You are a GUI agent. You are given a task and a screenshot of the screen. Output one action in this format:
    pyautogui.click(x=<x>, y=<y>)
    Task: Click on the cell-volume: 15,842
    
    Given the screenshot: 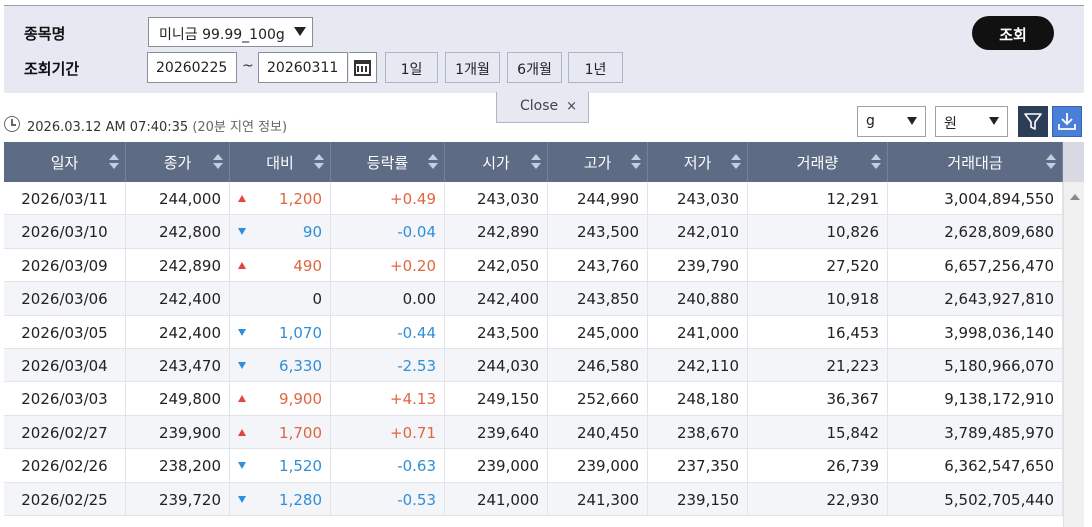 What is the action you would take?
    pyautogui.click(x=818, y=432)
    